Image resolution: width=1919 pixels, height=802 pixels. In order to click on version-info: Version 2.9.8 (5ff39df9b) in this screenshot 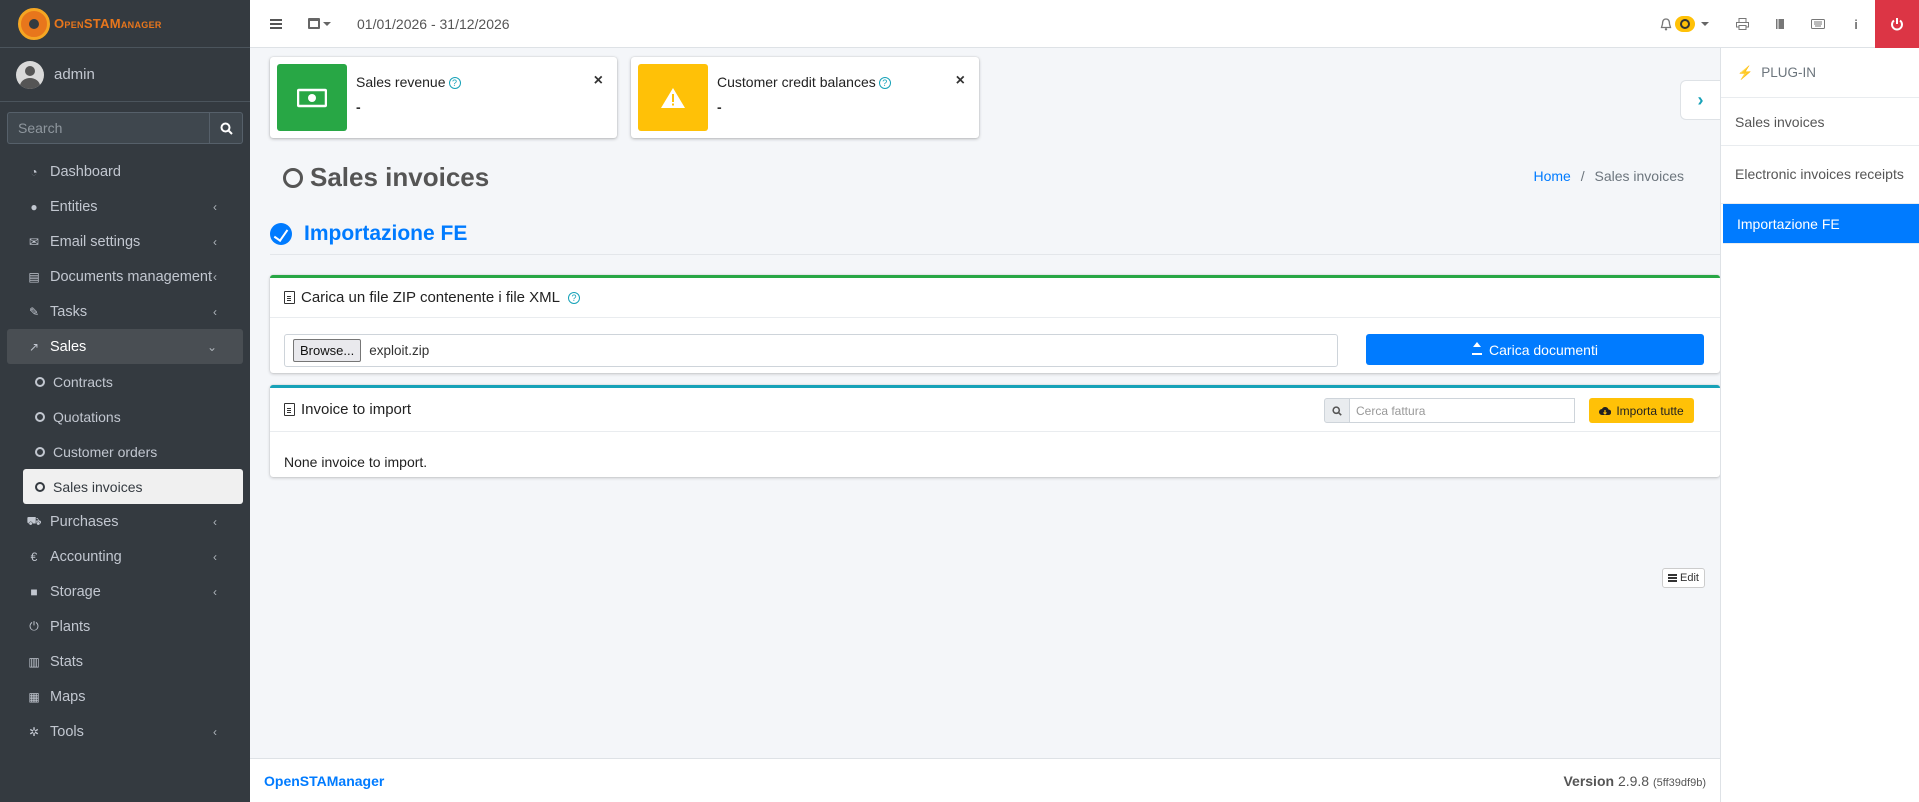, I will do `click(1634, 781)`.